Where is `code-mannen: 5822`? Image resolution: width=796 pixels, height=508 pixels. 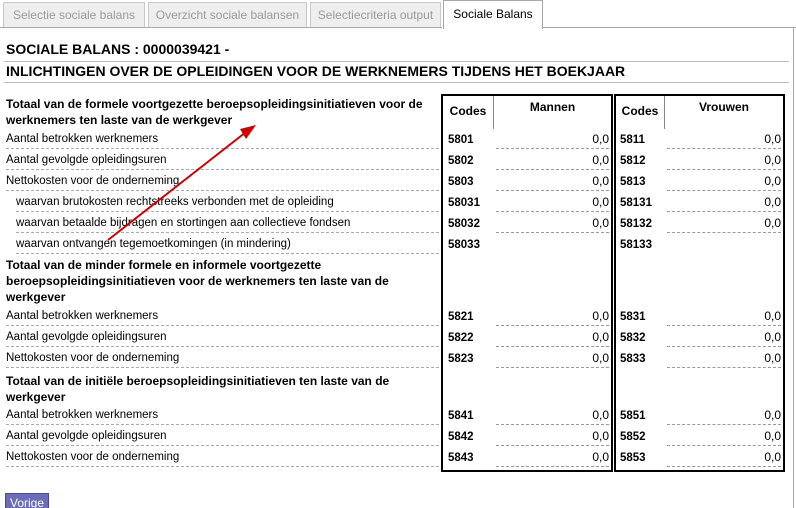
code-mannen: 5822 is located at coordinates (461, 338).